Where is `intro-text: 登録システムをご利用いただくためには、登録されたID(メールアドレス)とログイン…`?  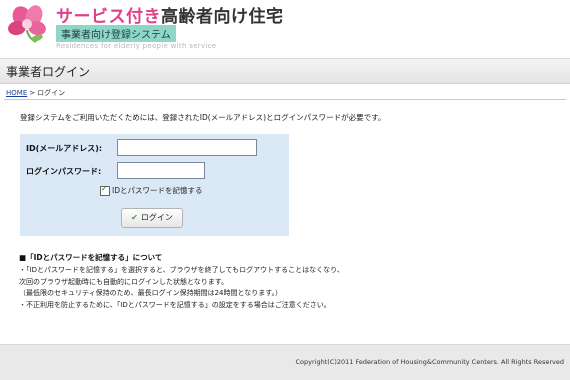 intro-text: 登録システムをご利用いただくためには、登録されたID(メールアドレス)とログイン… is located at coordinates (203, 117).